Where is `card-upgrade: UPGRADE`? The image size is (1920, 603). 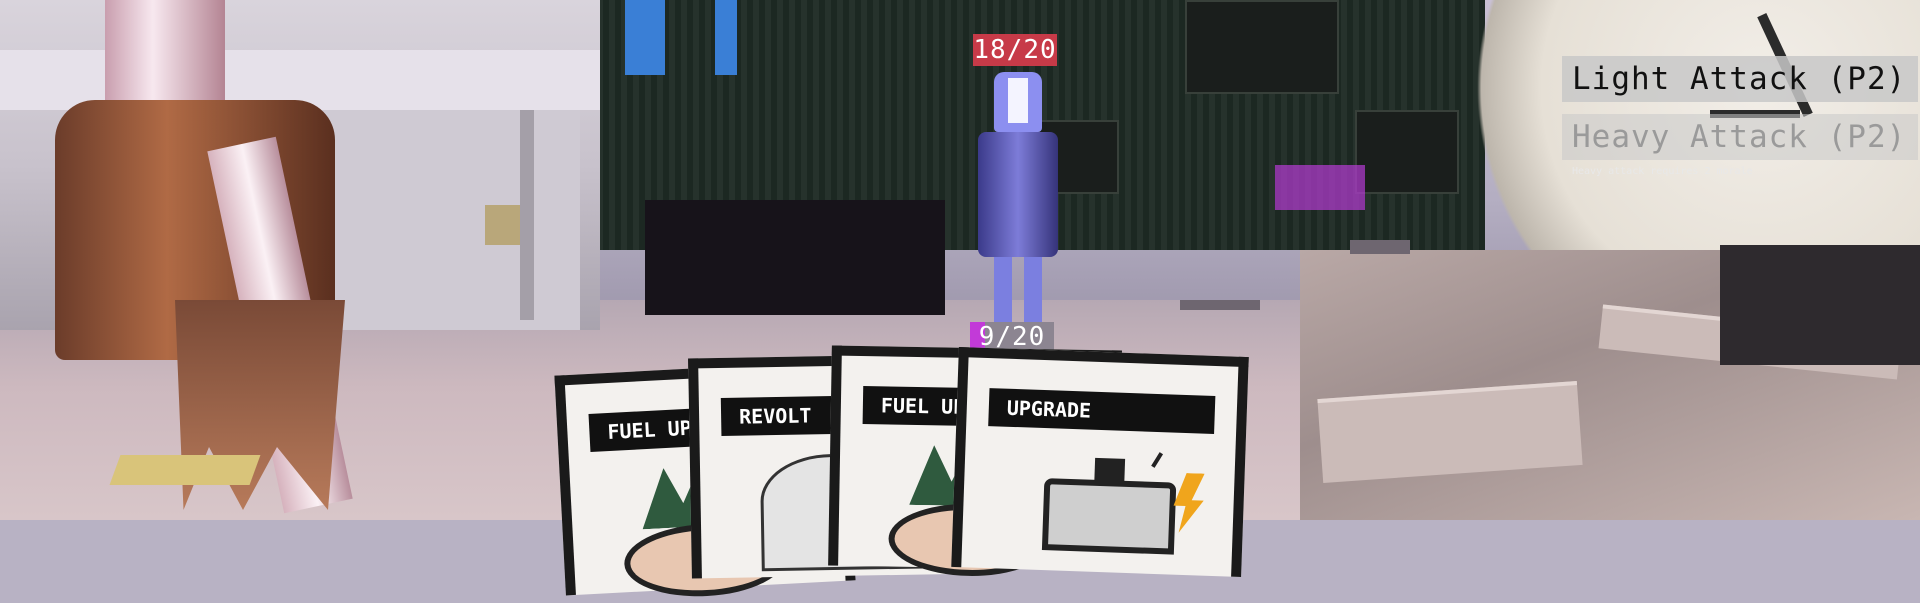
card-upgrade: UPGRADE is located at coordinates (1100, 462).